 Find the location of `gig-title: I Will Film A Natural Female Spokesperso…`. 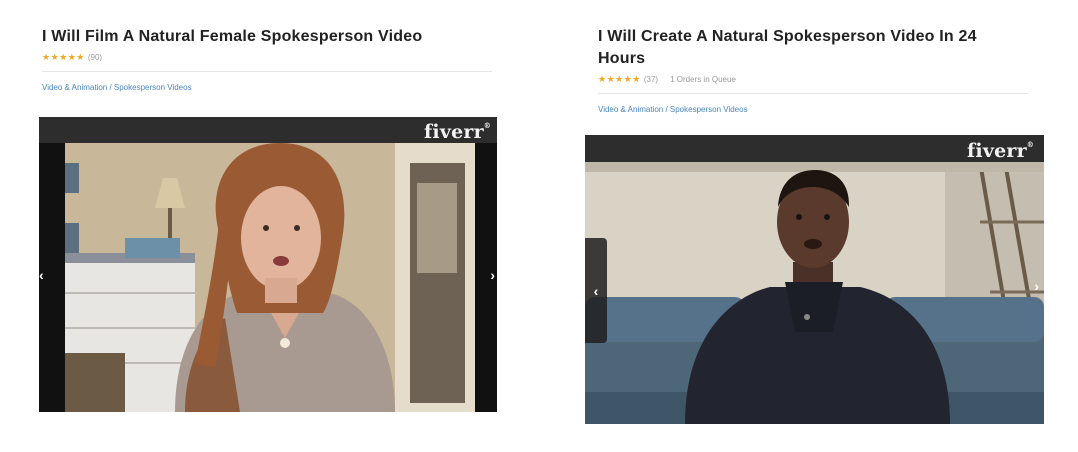

gig-title: I Will Film A Natural Female Spokesperso… is located at coordinates (267, 37).